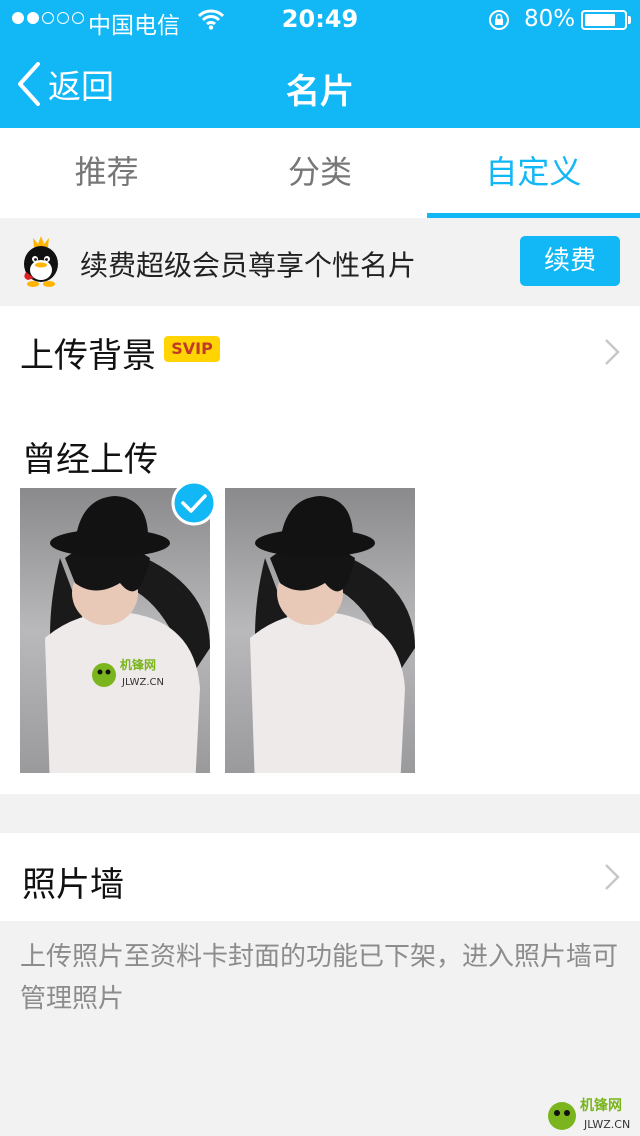 Image resolution: width=640 pixels, height=1136 pixels. What do you see at coordinates (90, 460) in the screenshot?
I see `previously-uploaded-label: 曾经上传` at bounding box center [90, 460].